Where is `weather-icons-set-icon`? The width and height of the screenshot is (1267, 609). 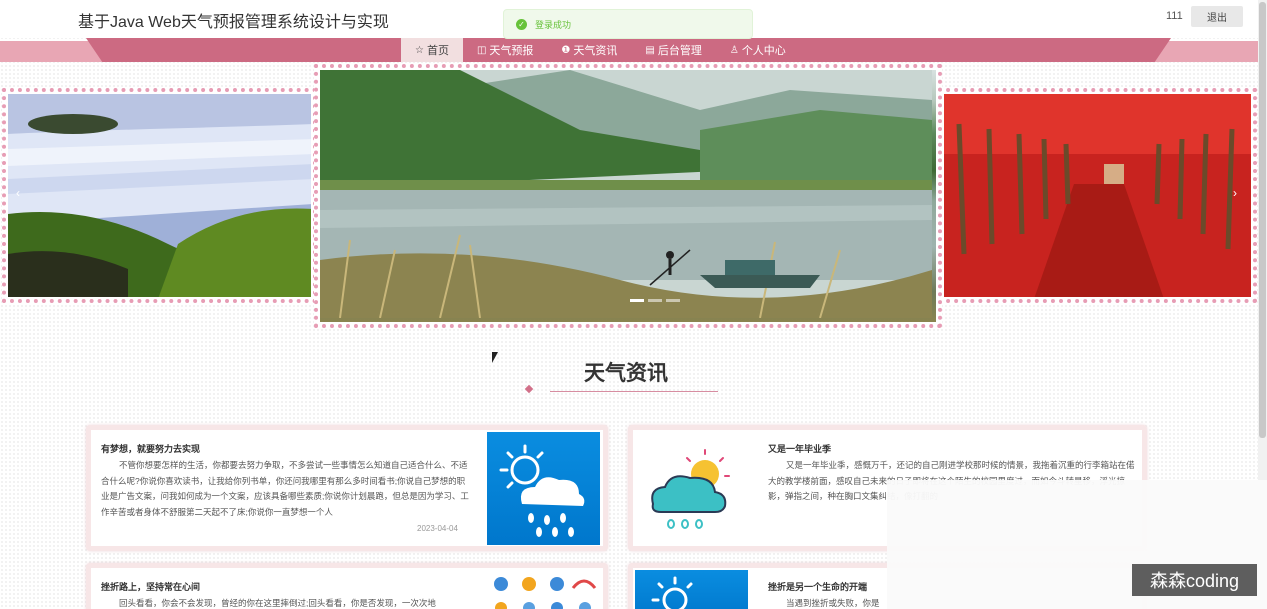 weather-icons-set-icon is located at coordinates (545, 593).